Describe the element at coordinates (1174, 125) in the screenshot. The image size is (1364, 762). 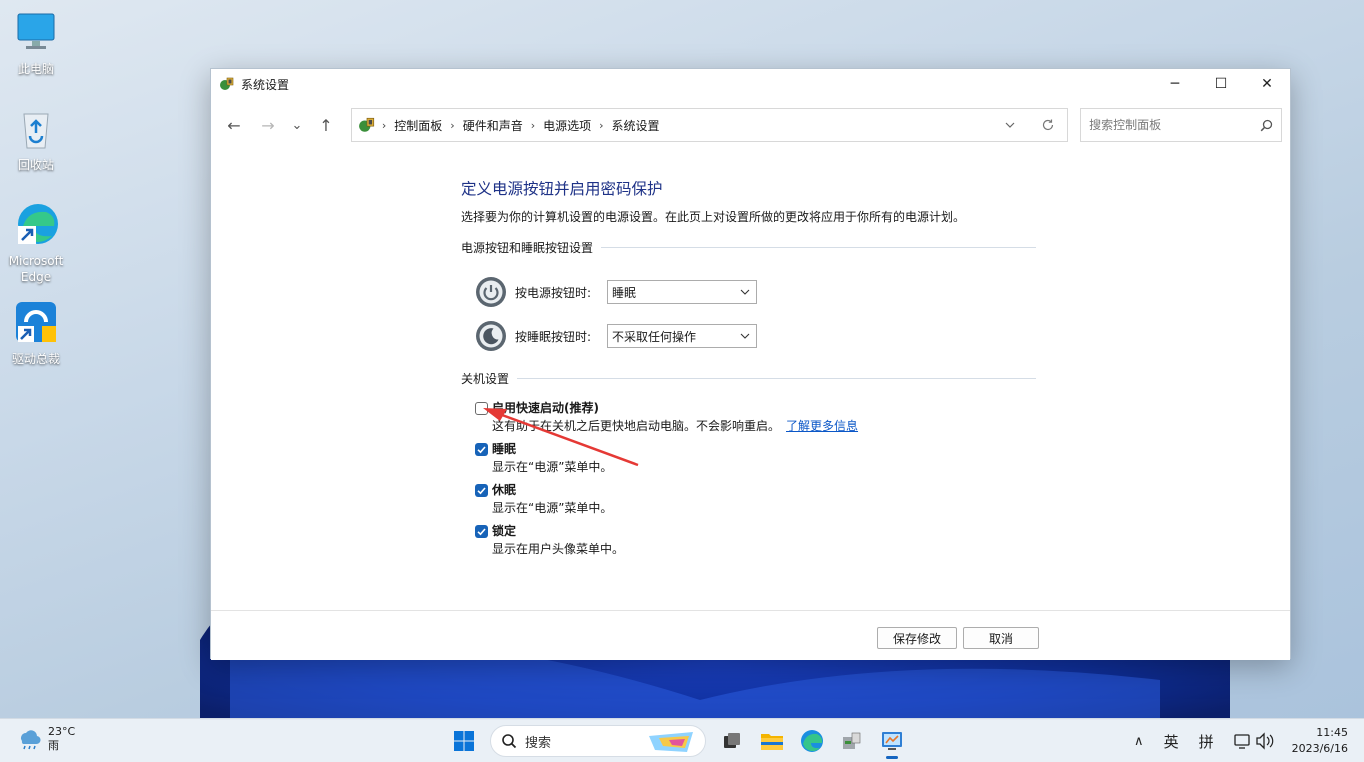
I see `search-input` at that location.